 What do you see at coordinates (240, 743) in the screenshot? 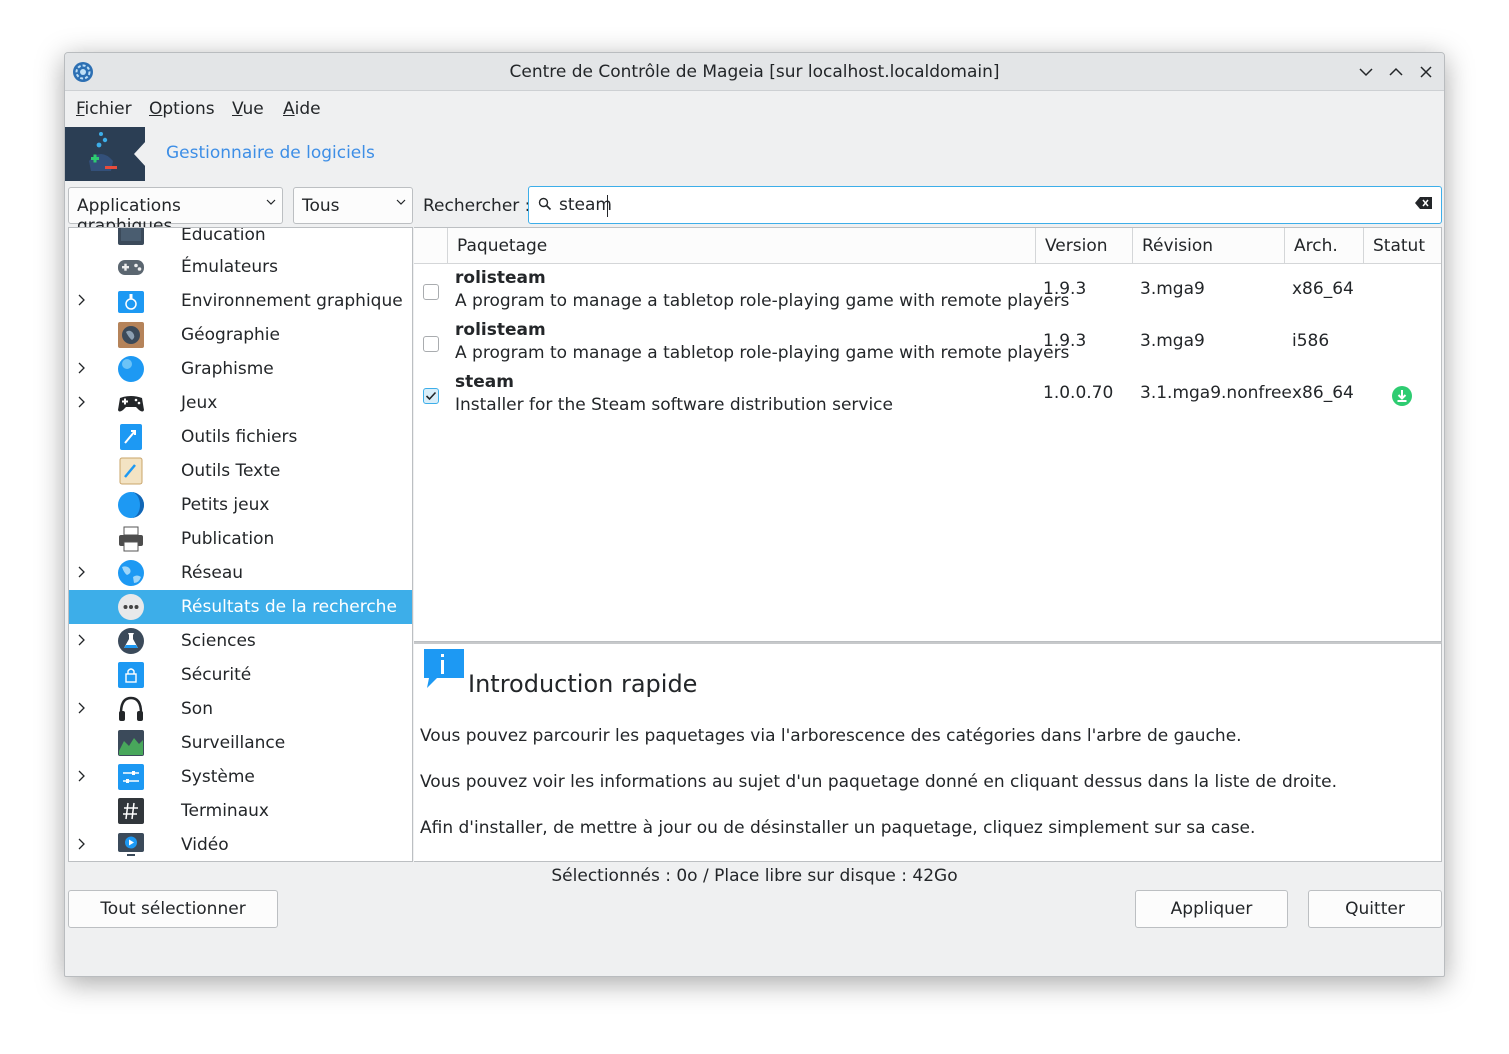
I see `category-surveillance: Surveillance` at bounding box center [240, 743].